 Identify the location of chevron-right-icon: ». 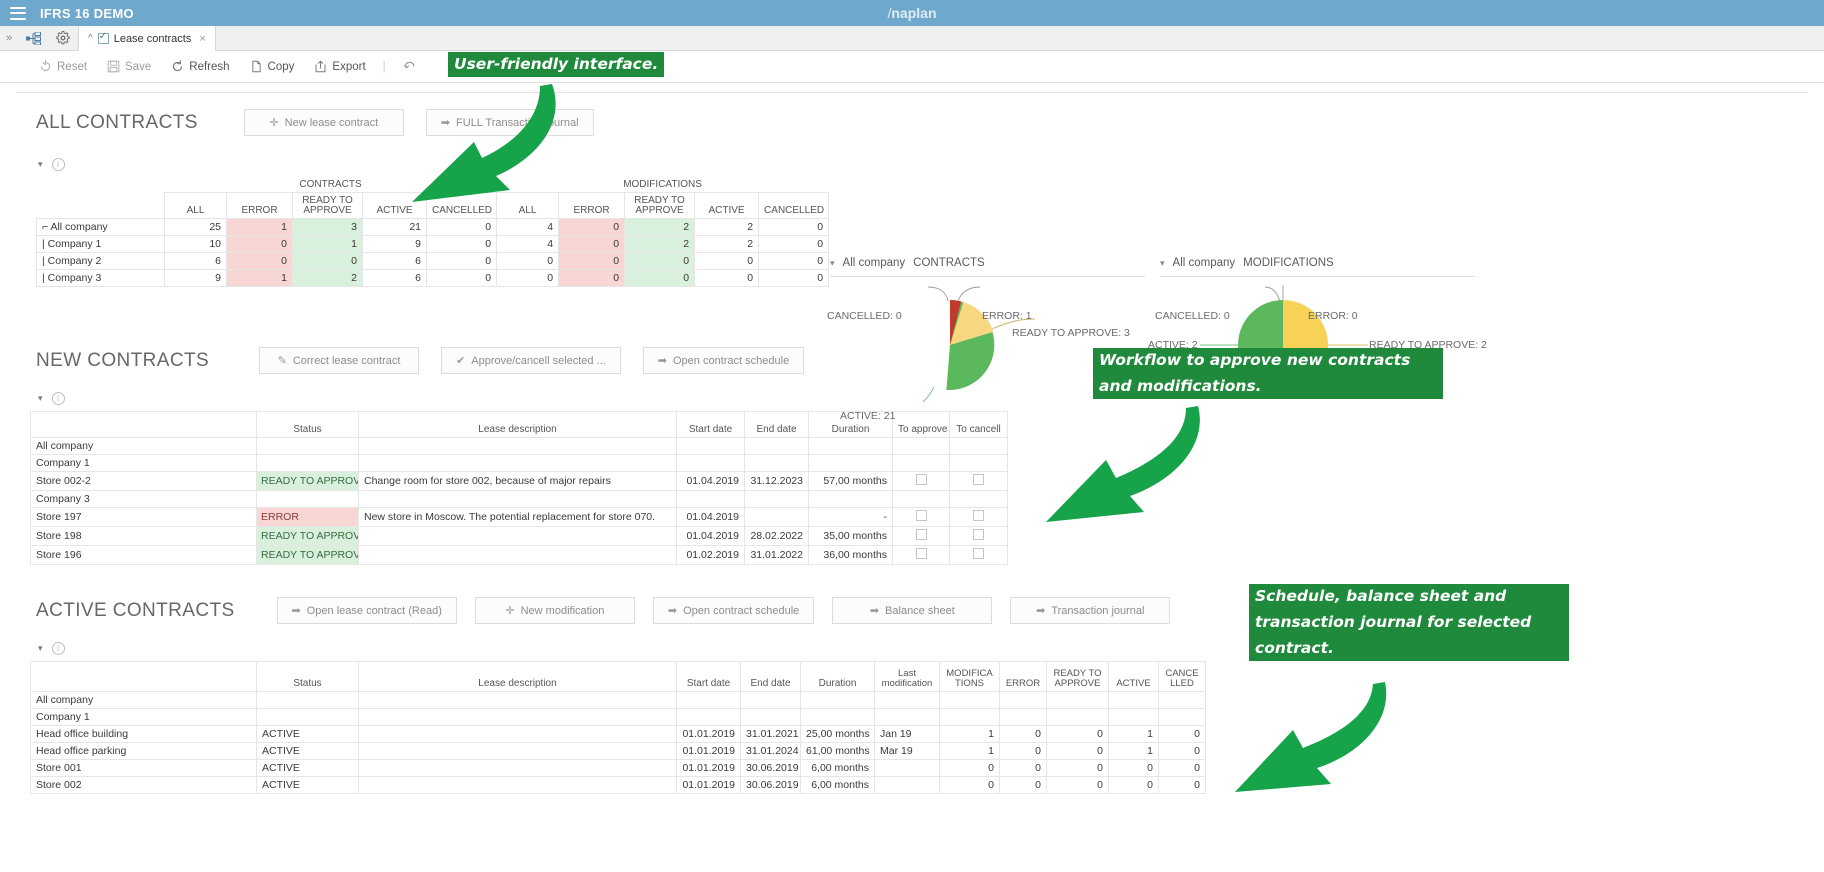
(9, 38).